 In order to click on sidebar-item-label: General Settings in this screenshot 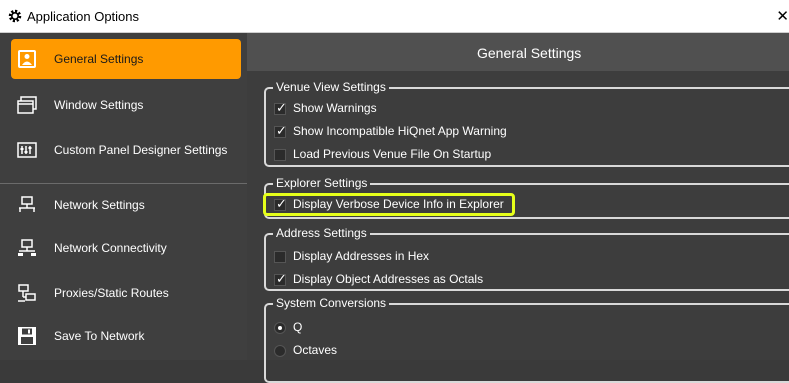, I will do `click(99, 59)`.